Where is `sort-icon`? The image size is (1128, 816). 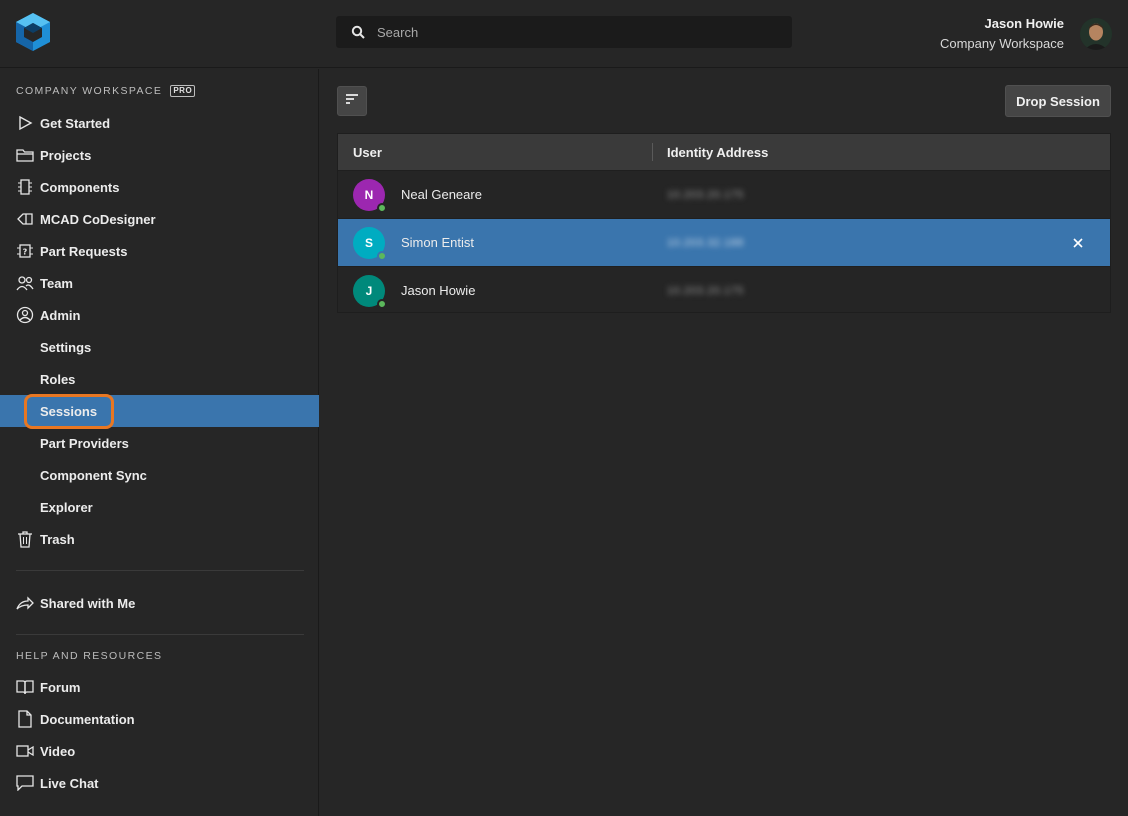
sort-icon is located at coordinates (352, 101).